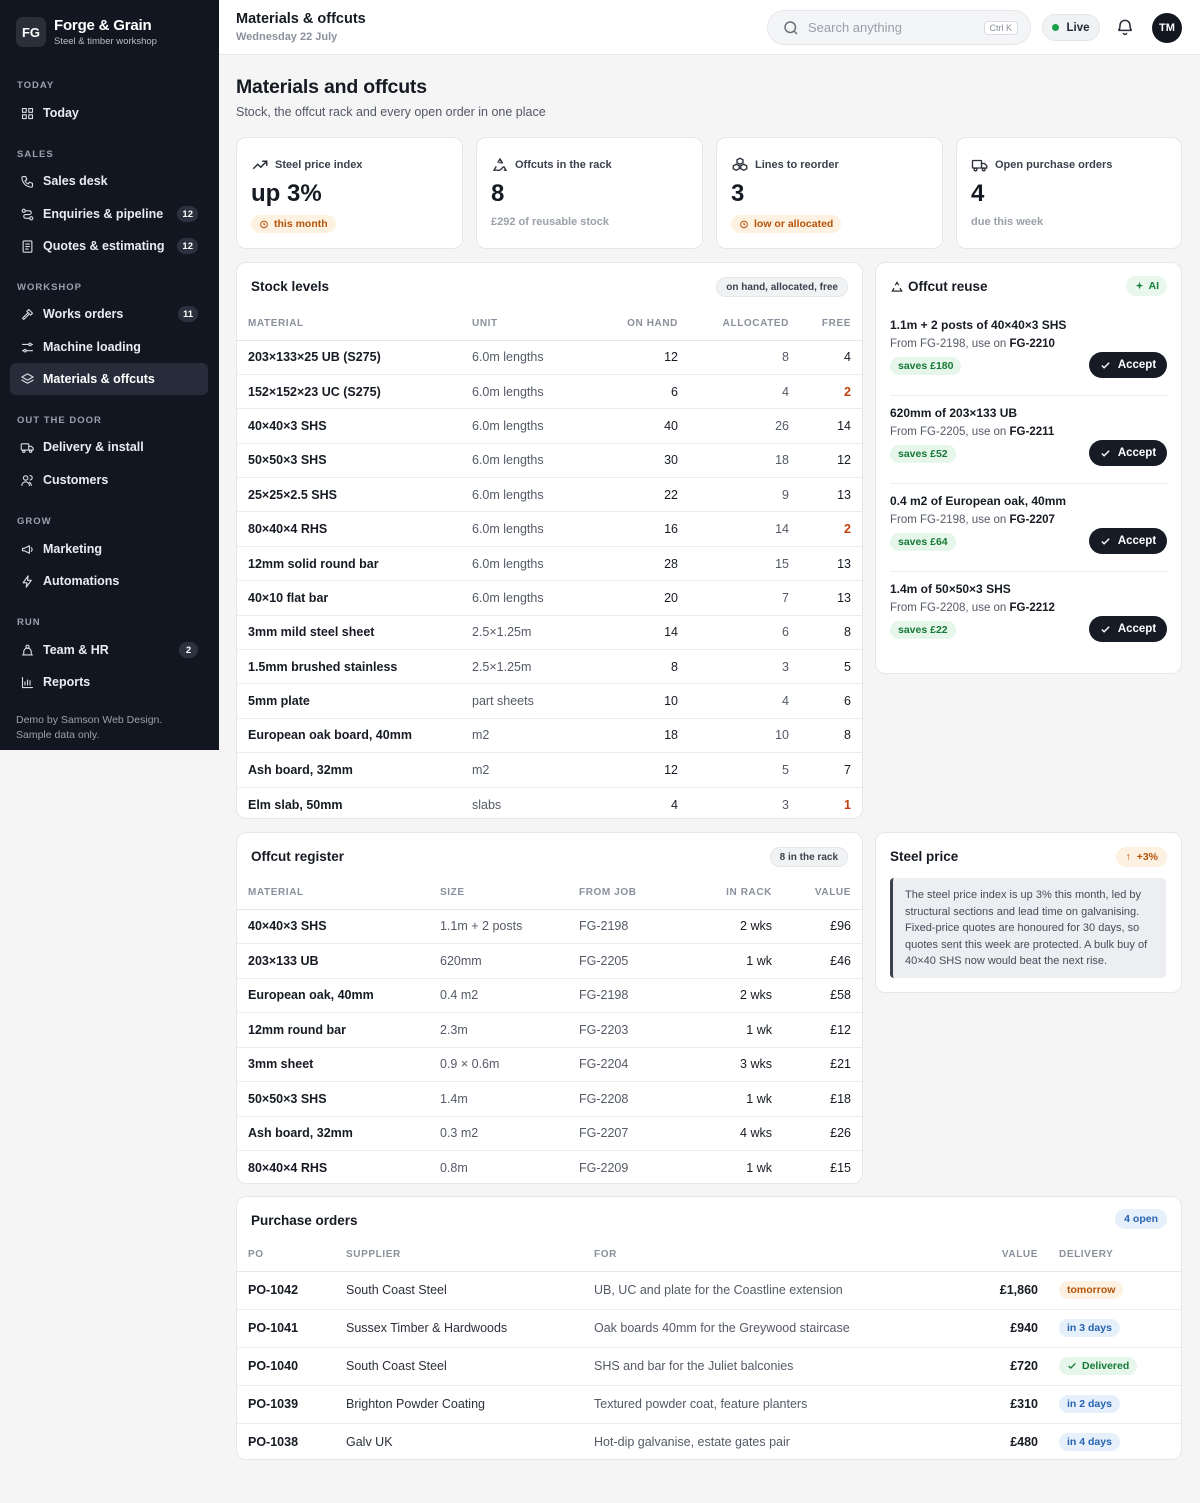 The height and width of the screenshot is (1503, 1200). What do you see at coordinates (109, 447) in the screenshot?
I see `sidebar-item-delivery-install: Delivery & install` at bounding box center [109, 447].